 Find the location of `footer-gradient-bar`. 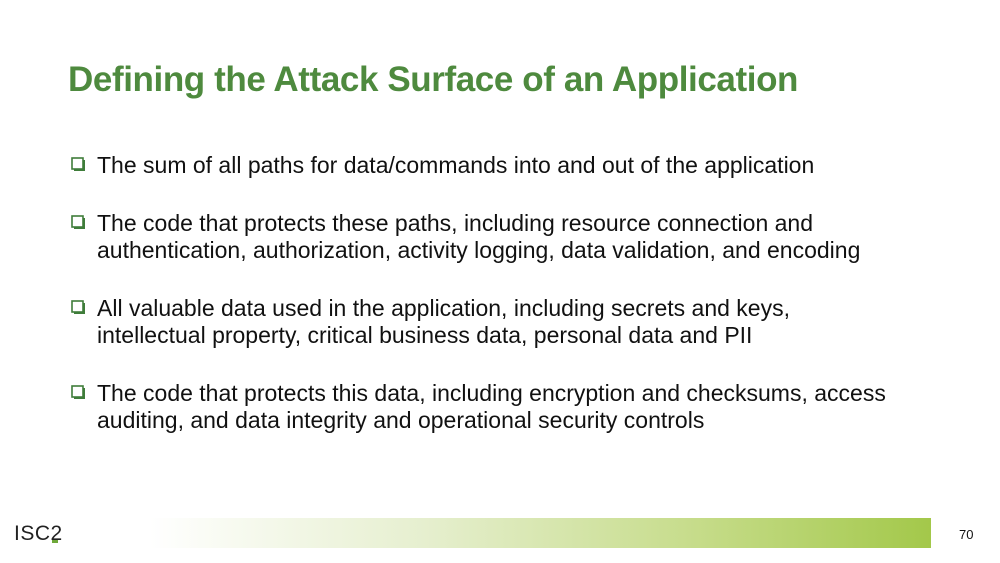

footer-gradient-bar is located at coordinates (540, 533).